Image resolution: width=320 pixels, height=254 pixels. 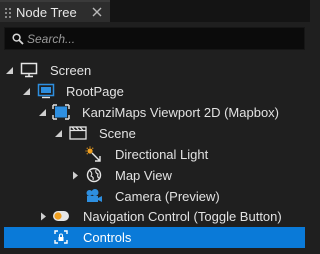 I want to click on tree-item-camera-preview: Camera (Preview), so click(x=155, y=196).